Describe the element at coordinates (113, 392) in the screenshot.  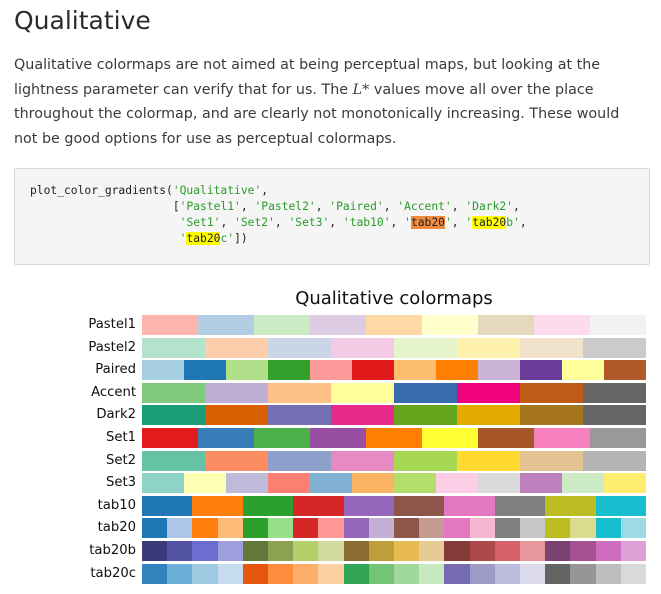
I see `colormap-label: Accent` at that location.